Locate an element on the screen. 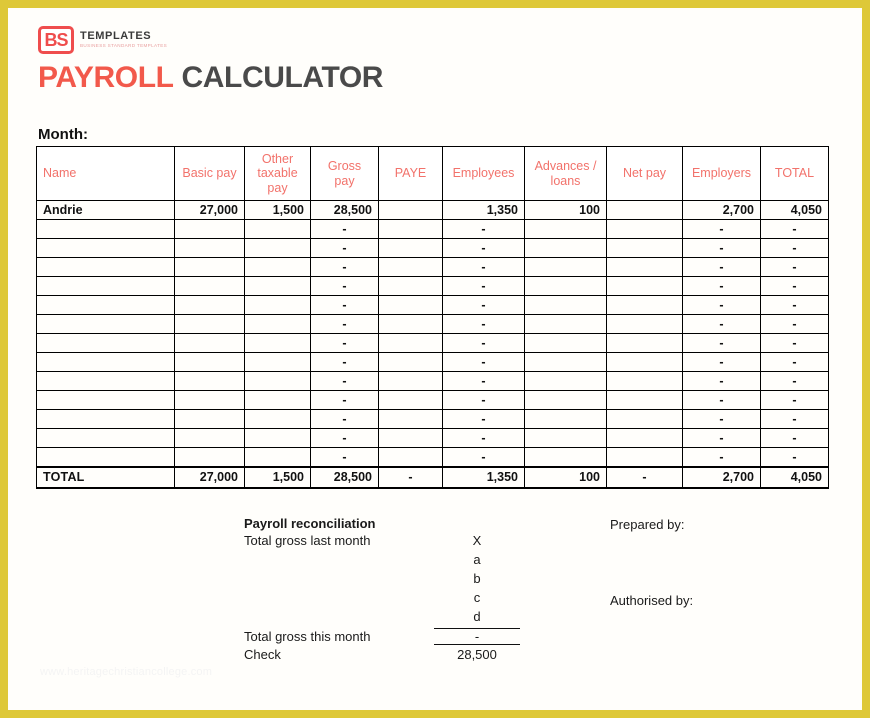  cell-gross-pay: 28,500 is located at coordinates (344, 210).